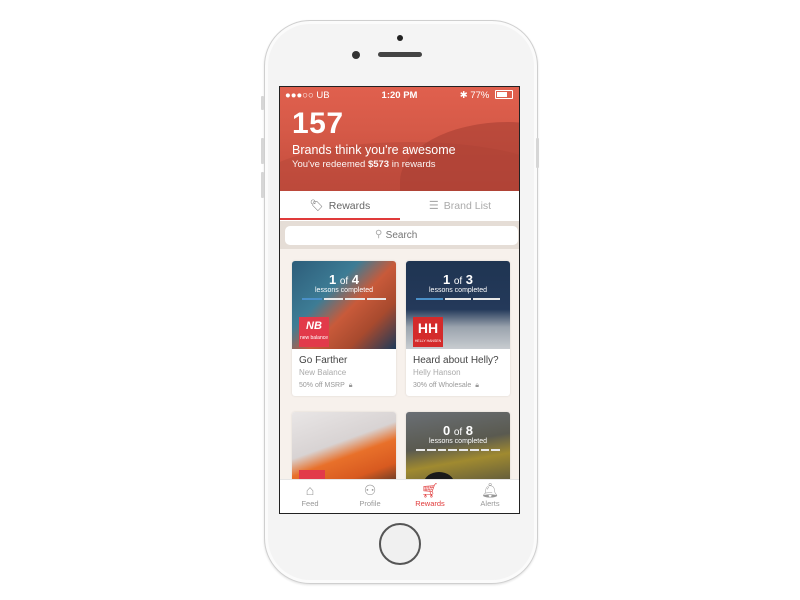  I want to click on card-brand: New Balance, so click(323, 372).